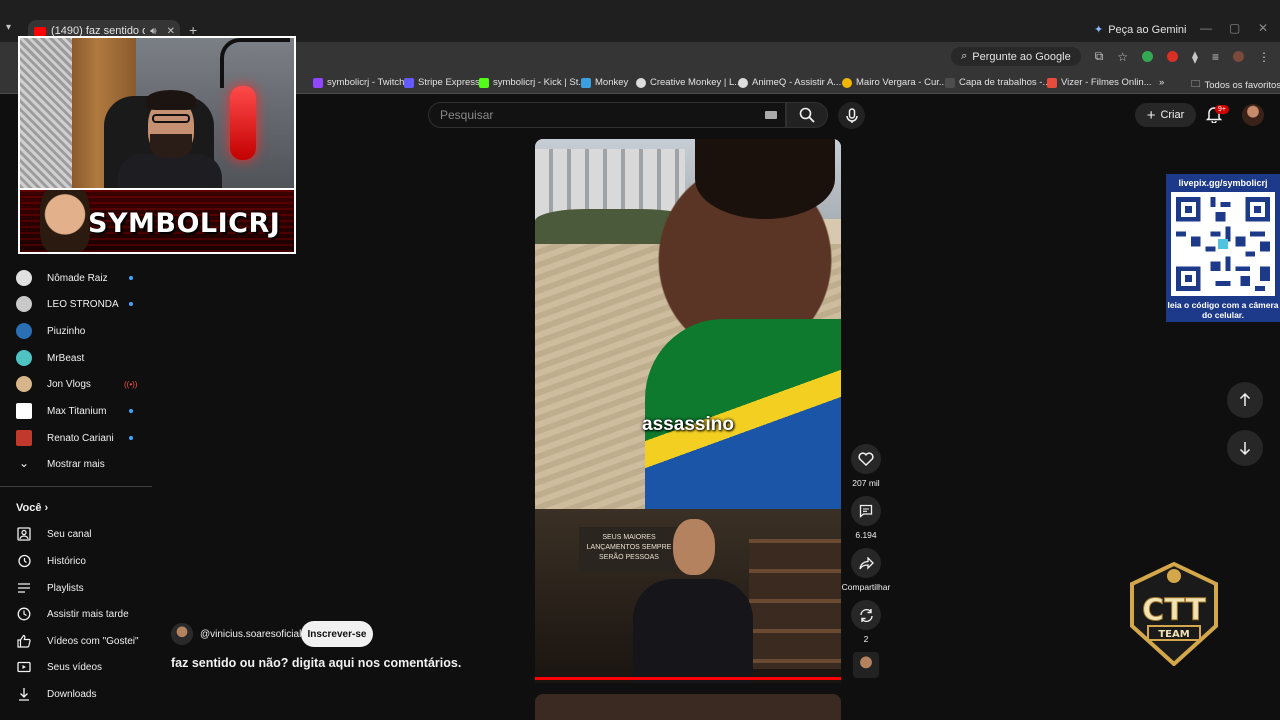 The width and height of the screenshot is (1280, 720). What do you see at coordinates (1195, 57) in the screenshot?
I see `extensions-puzzle-icon: ⧫` at bounding box center [1195, 57].